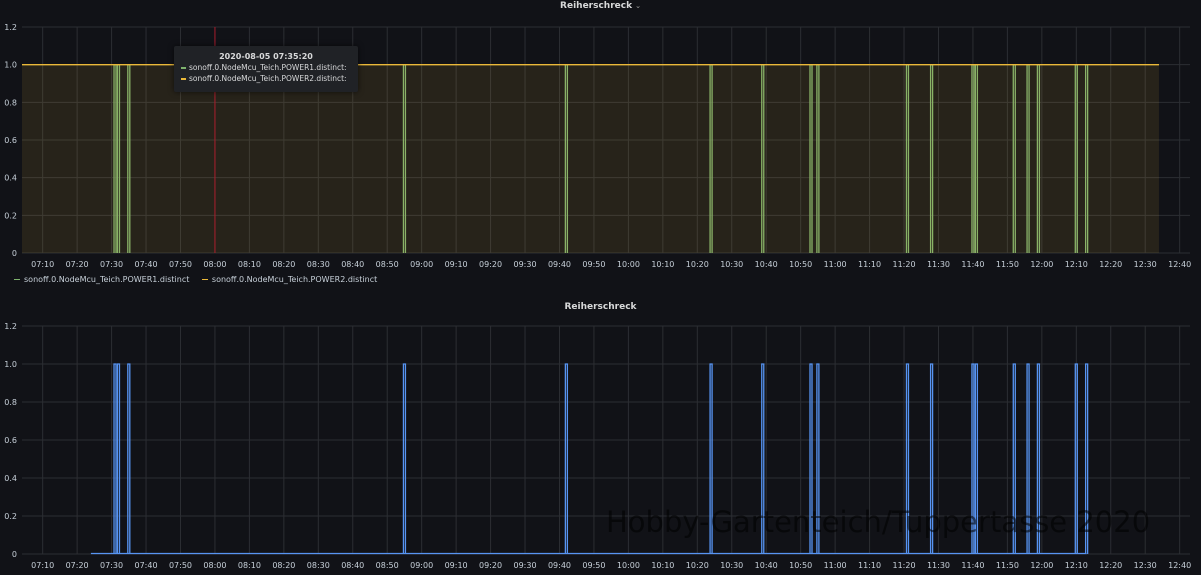  I want to click on x-tick-label: 11:30, so click(938, 264).